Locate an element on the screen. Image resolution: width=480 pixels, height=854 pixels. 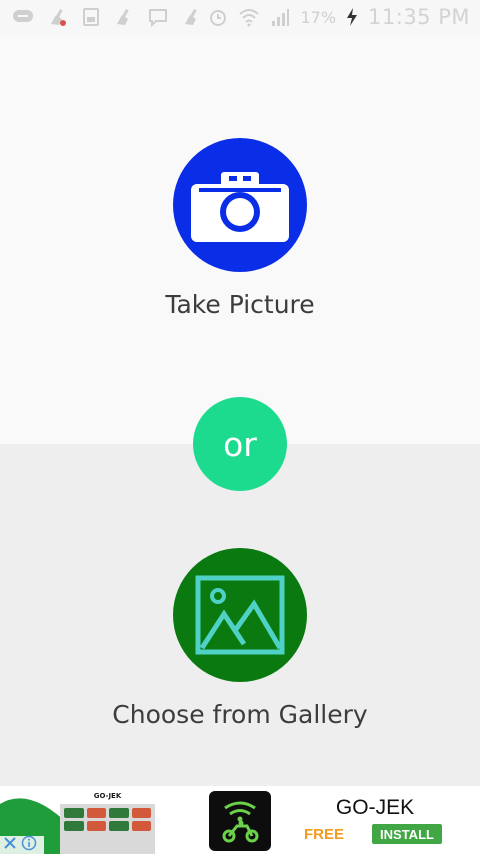
camera-icon is located at coordinates (240, 205).